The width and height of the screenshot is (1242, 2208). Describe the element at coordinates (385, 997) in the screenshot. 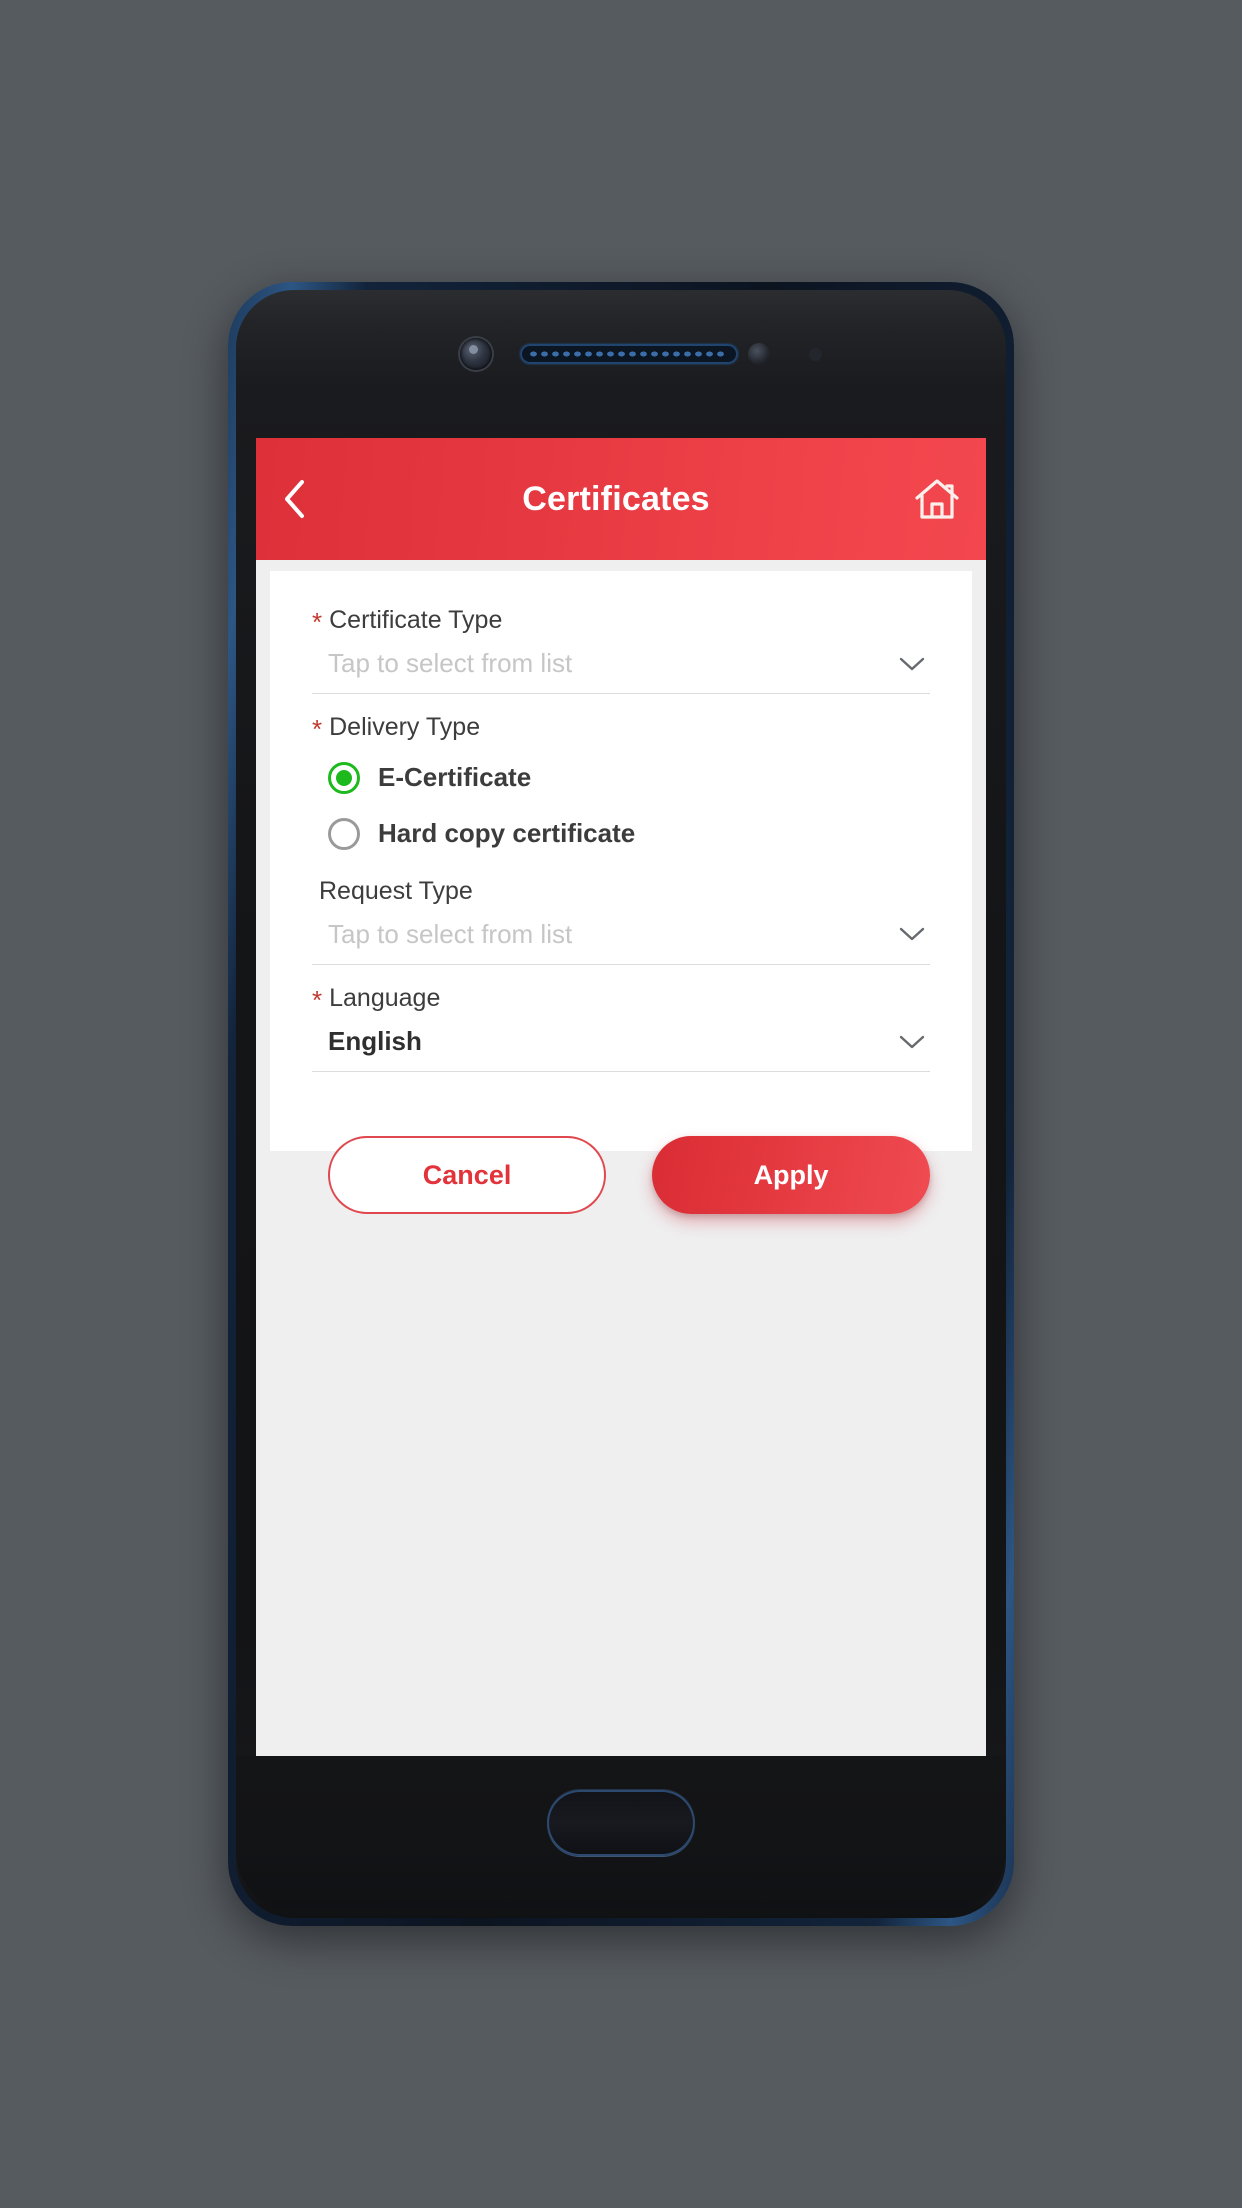

I see `language-label: Language` at that location.